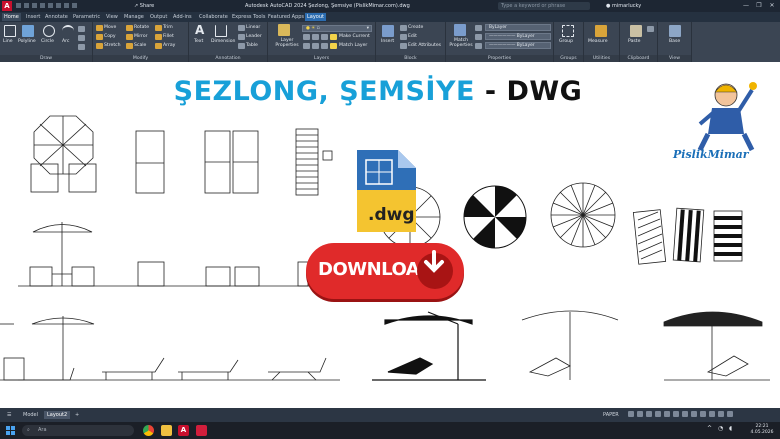 Image resolution: width=780 pixels, height=439 pixels. I want to click on table-icon, so click(241, 46).